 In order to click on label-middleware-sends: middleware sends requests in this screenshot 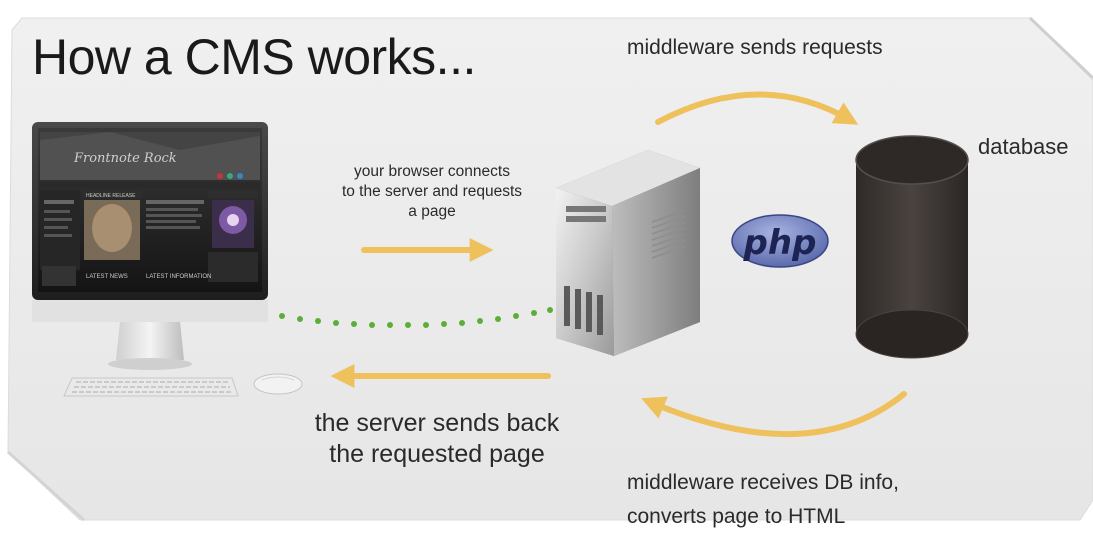, I will do `click(755, 47)`.